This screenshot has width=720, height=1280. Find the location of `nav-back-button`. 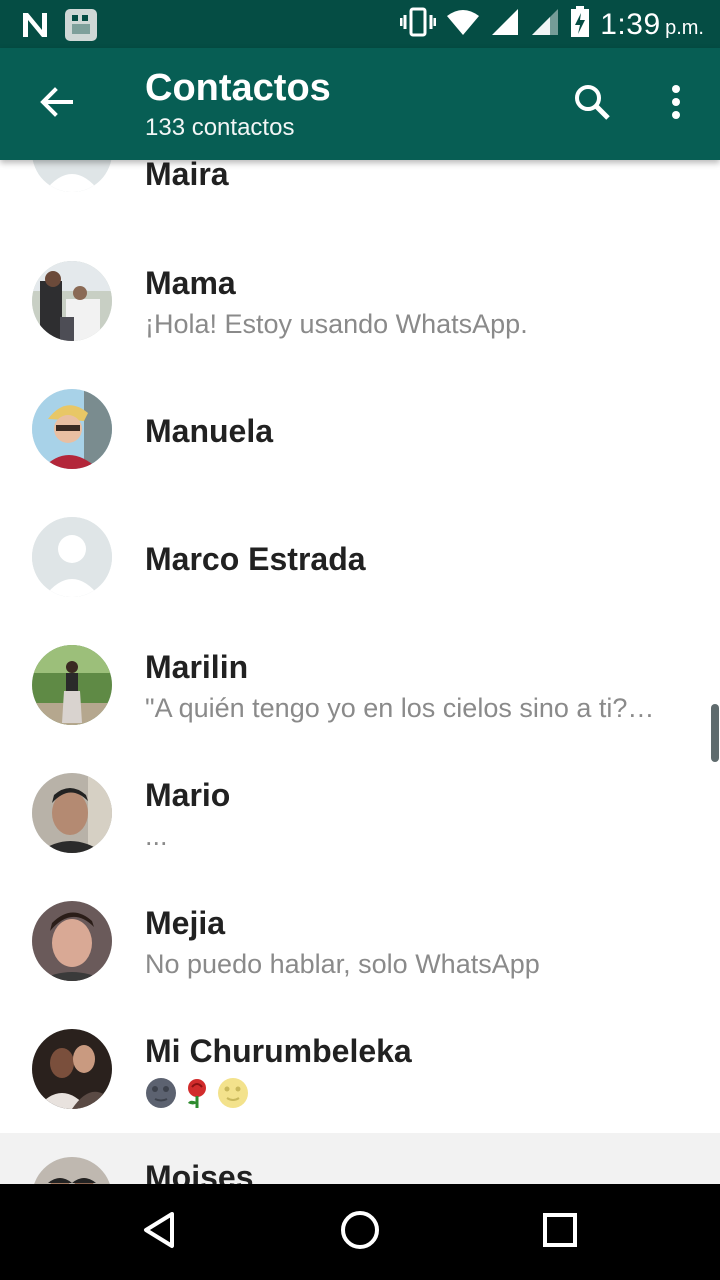

nav-back-button is located at coordinates (160, 1232).